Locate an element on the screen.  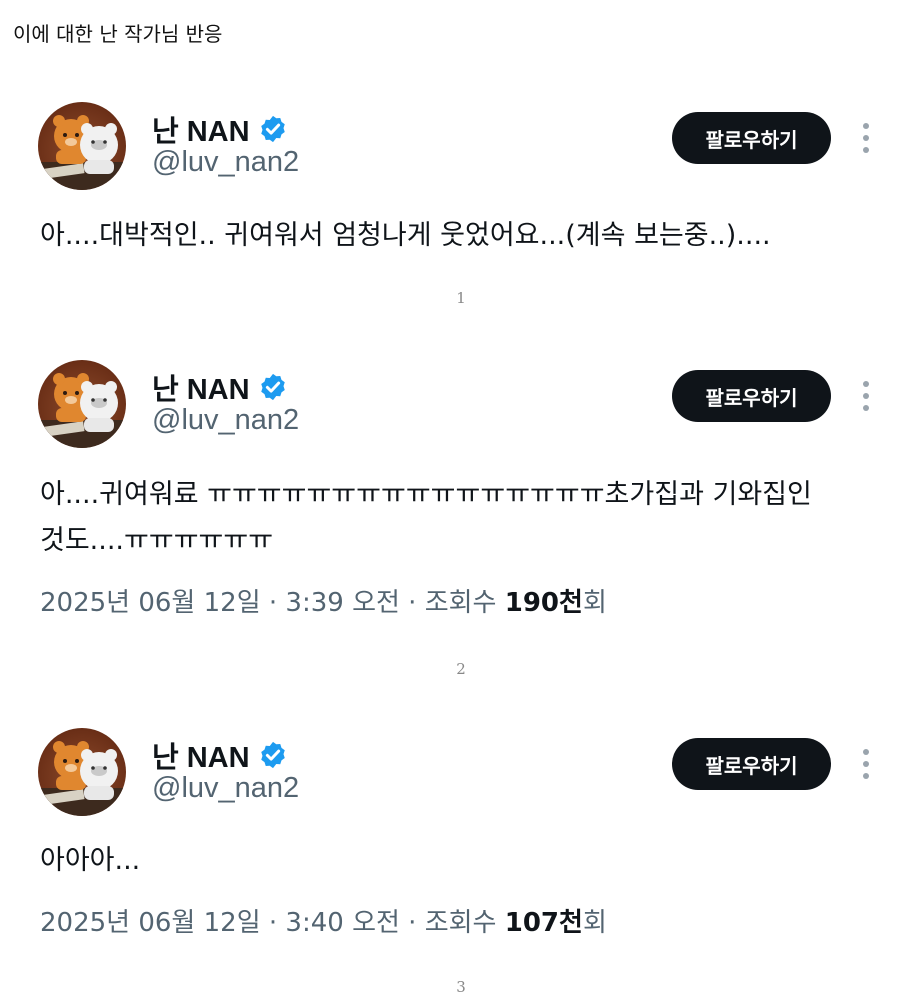
intro-text: 이에 대한 난 작가님 반응 is located at coordinates (118, 34).